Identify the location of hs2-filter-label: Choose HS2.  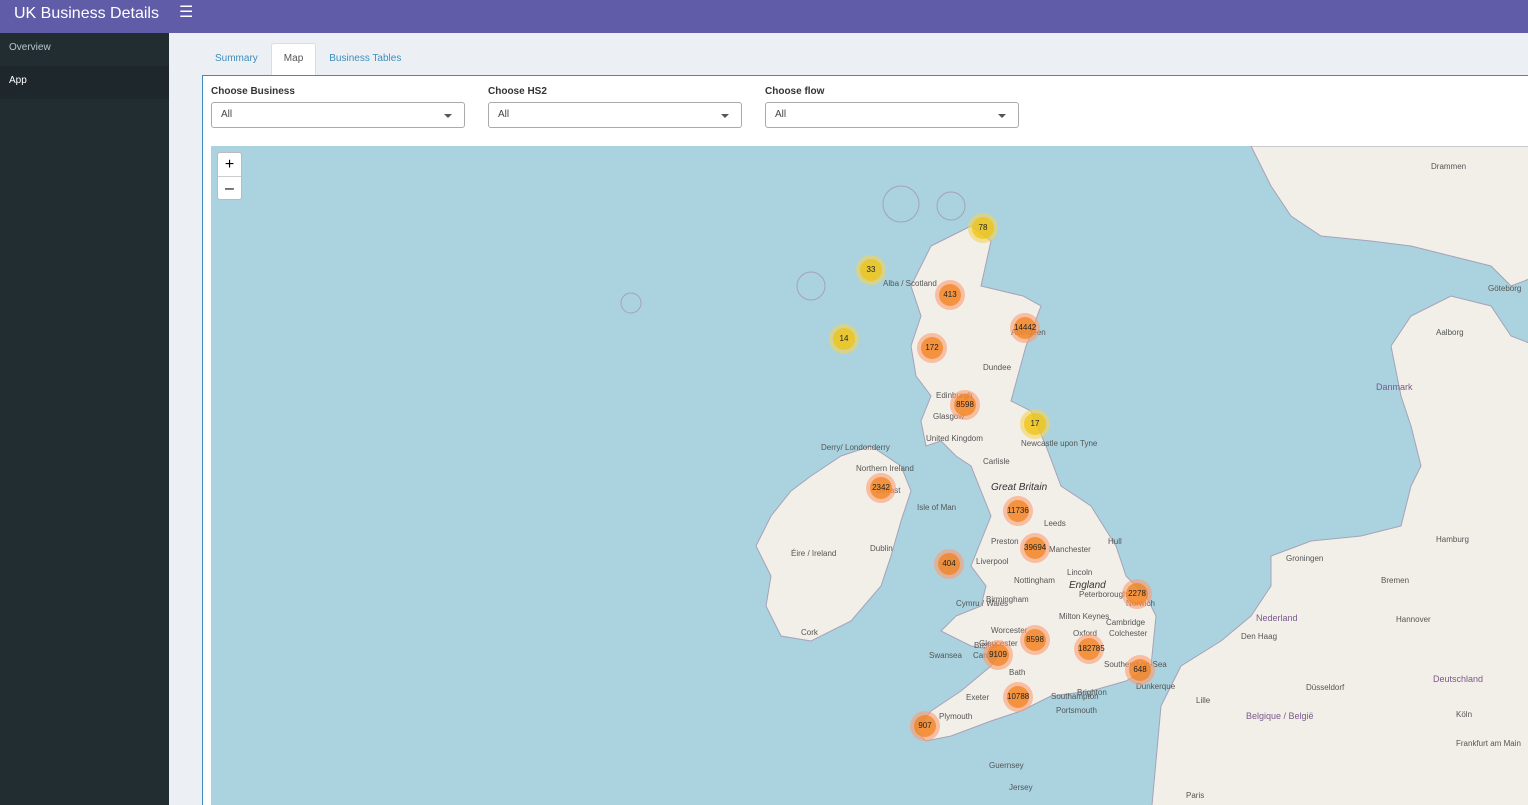
(517, 91).